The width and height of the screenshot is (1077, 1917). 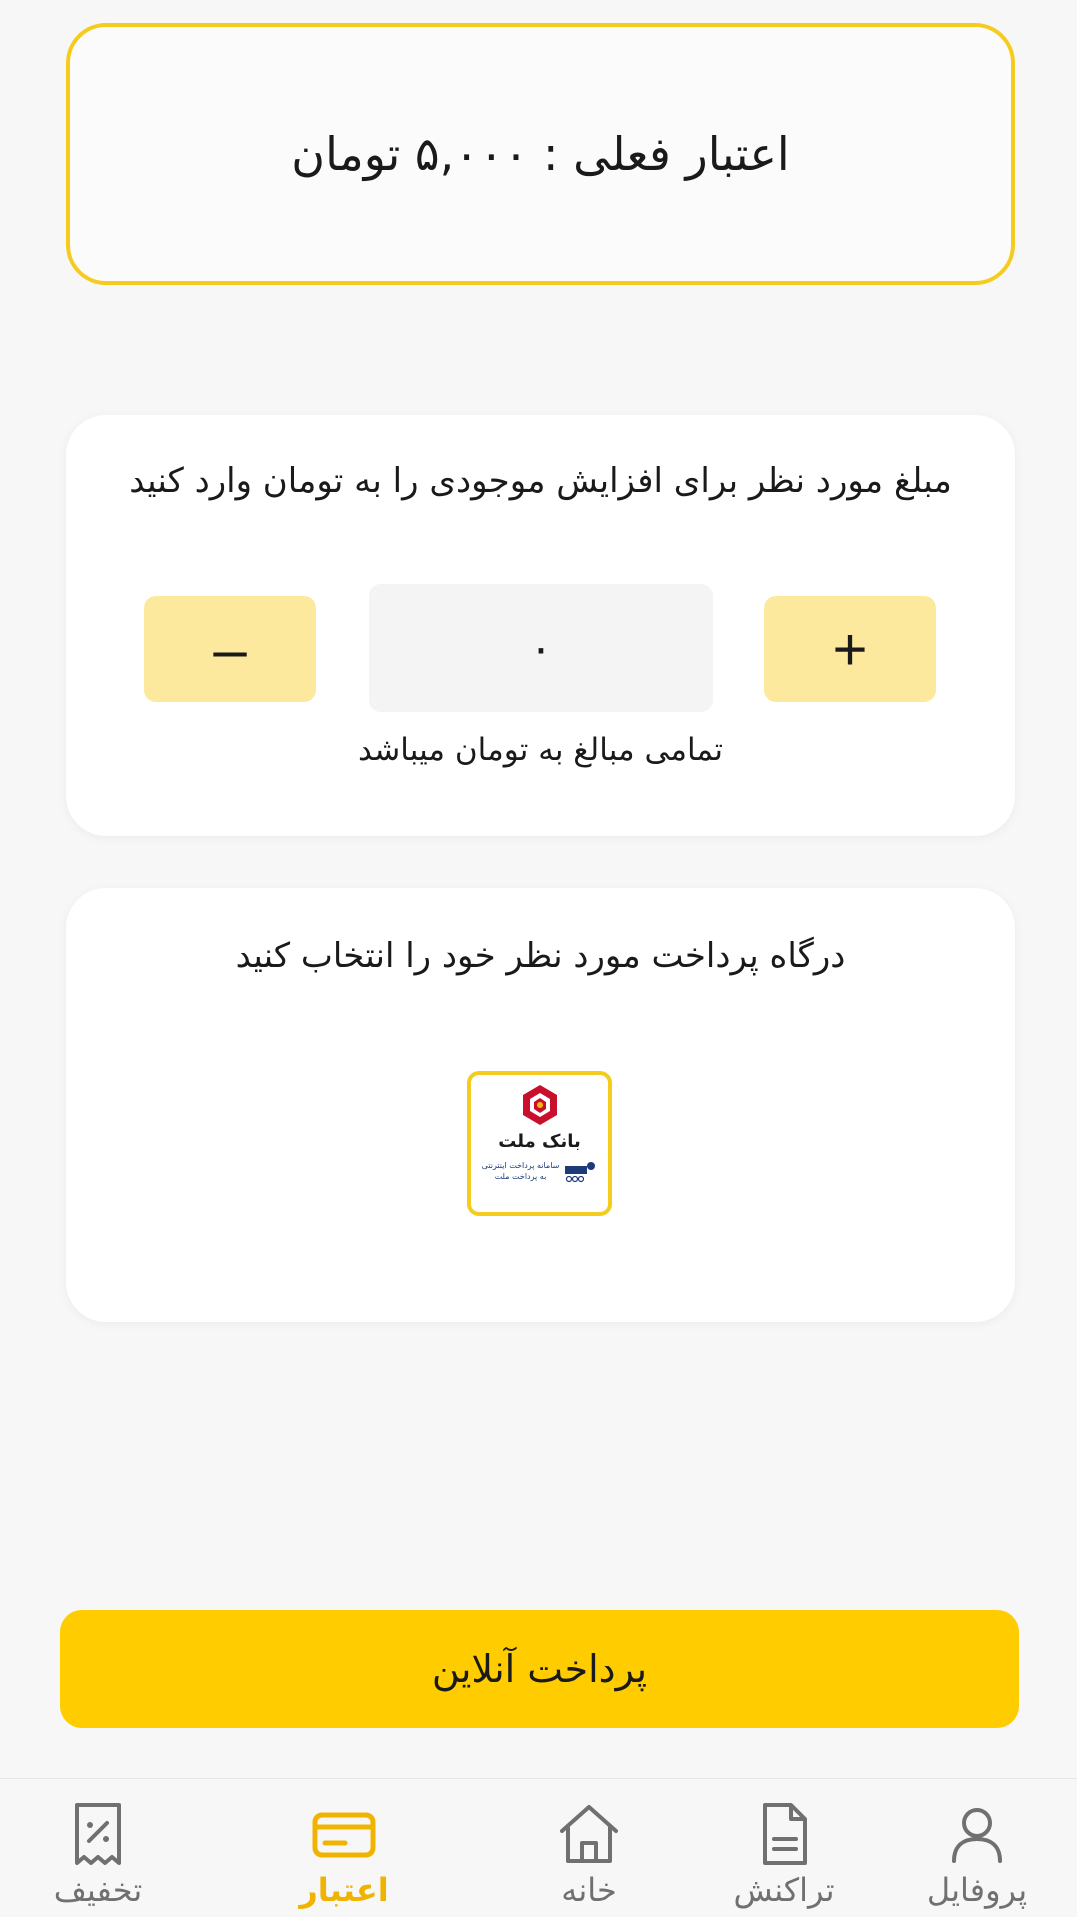 What do you see at coordinates (539, 1669) in the screenshot?
I see `online-payment-button: پرداخت آنلاین` at bounding box center [539, 1669].